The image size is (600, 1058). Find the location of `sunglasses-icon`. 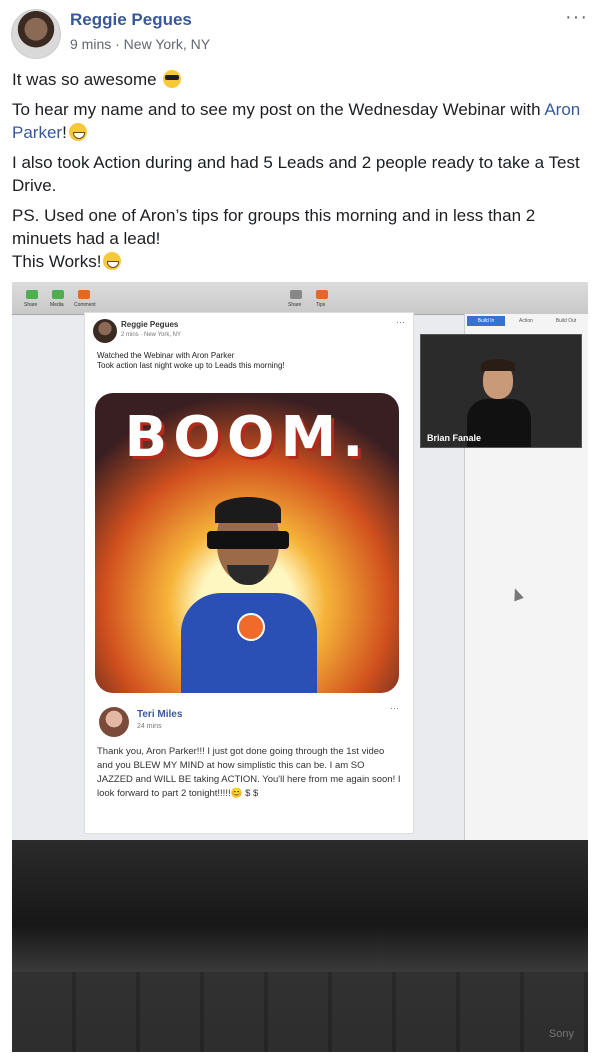

sunglasses-icon is located at coordinates (248, 540).